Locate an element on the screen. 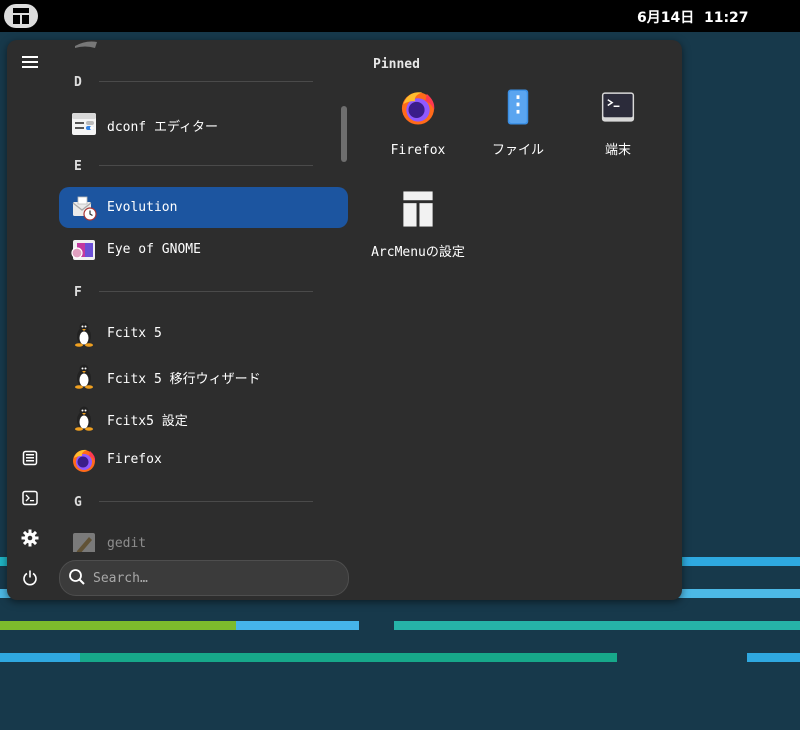  arcmenu-settings-icon is located at coordinates (418, 209).